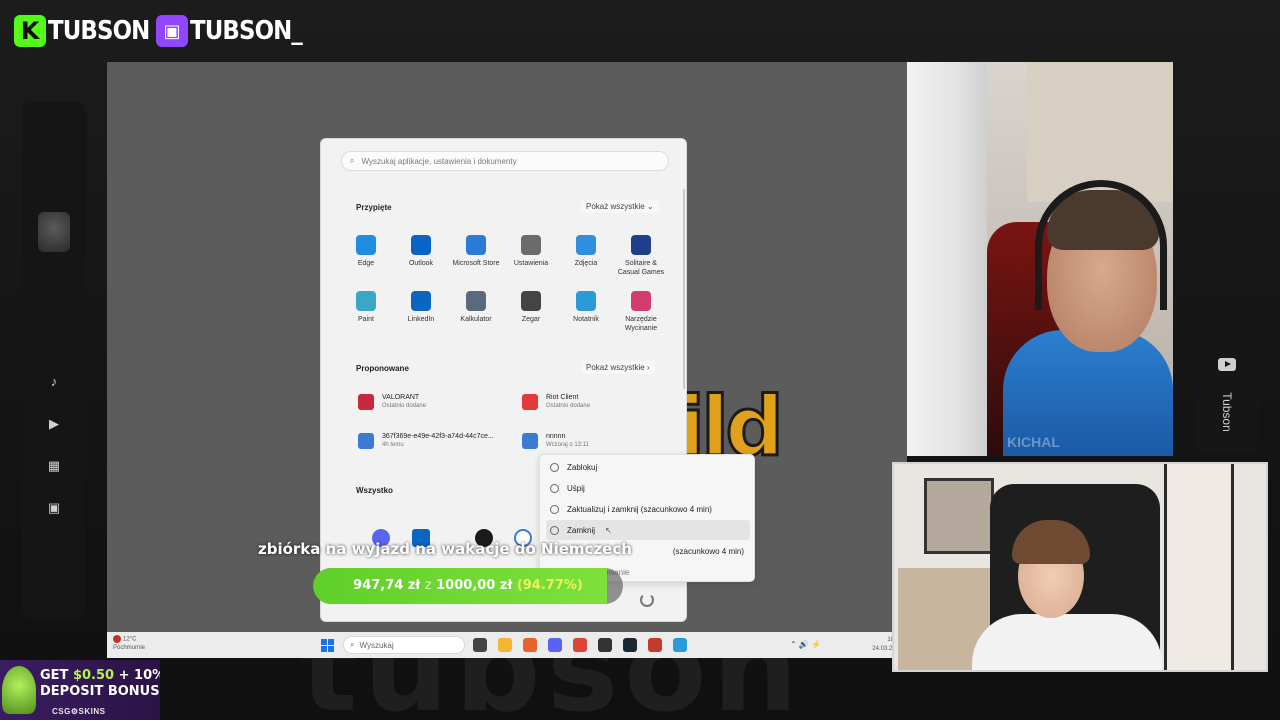  What do you see at coordinates (54, 232) in the screenshot?
I see `rail-avatar` at bounding box center [54, 232].